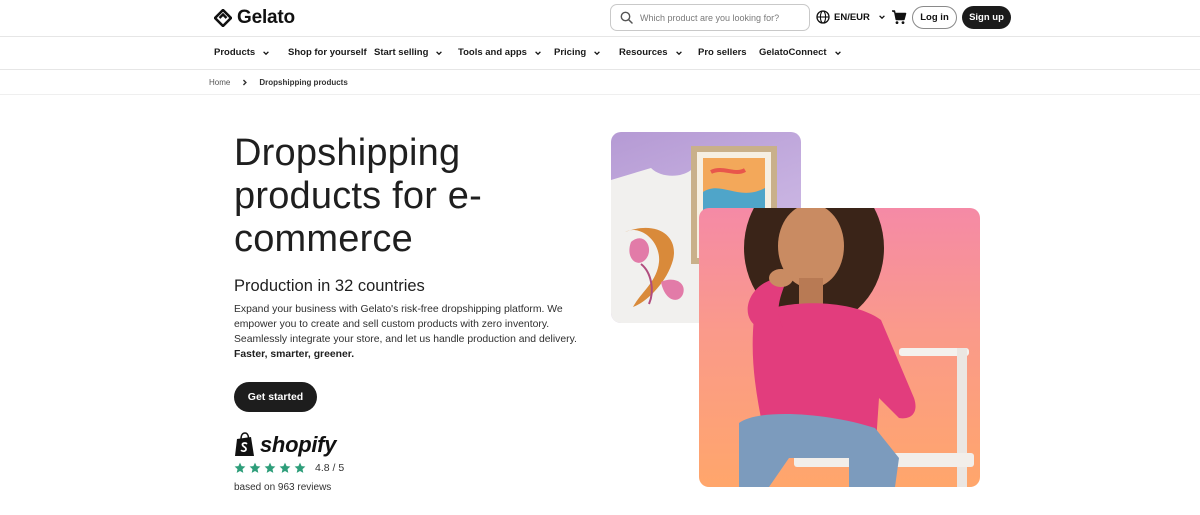  I want to click on language-label: EN/EUR, so click(852, 17).